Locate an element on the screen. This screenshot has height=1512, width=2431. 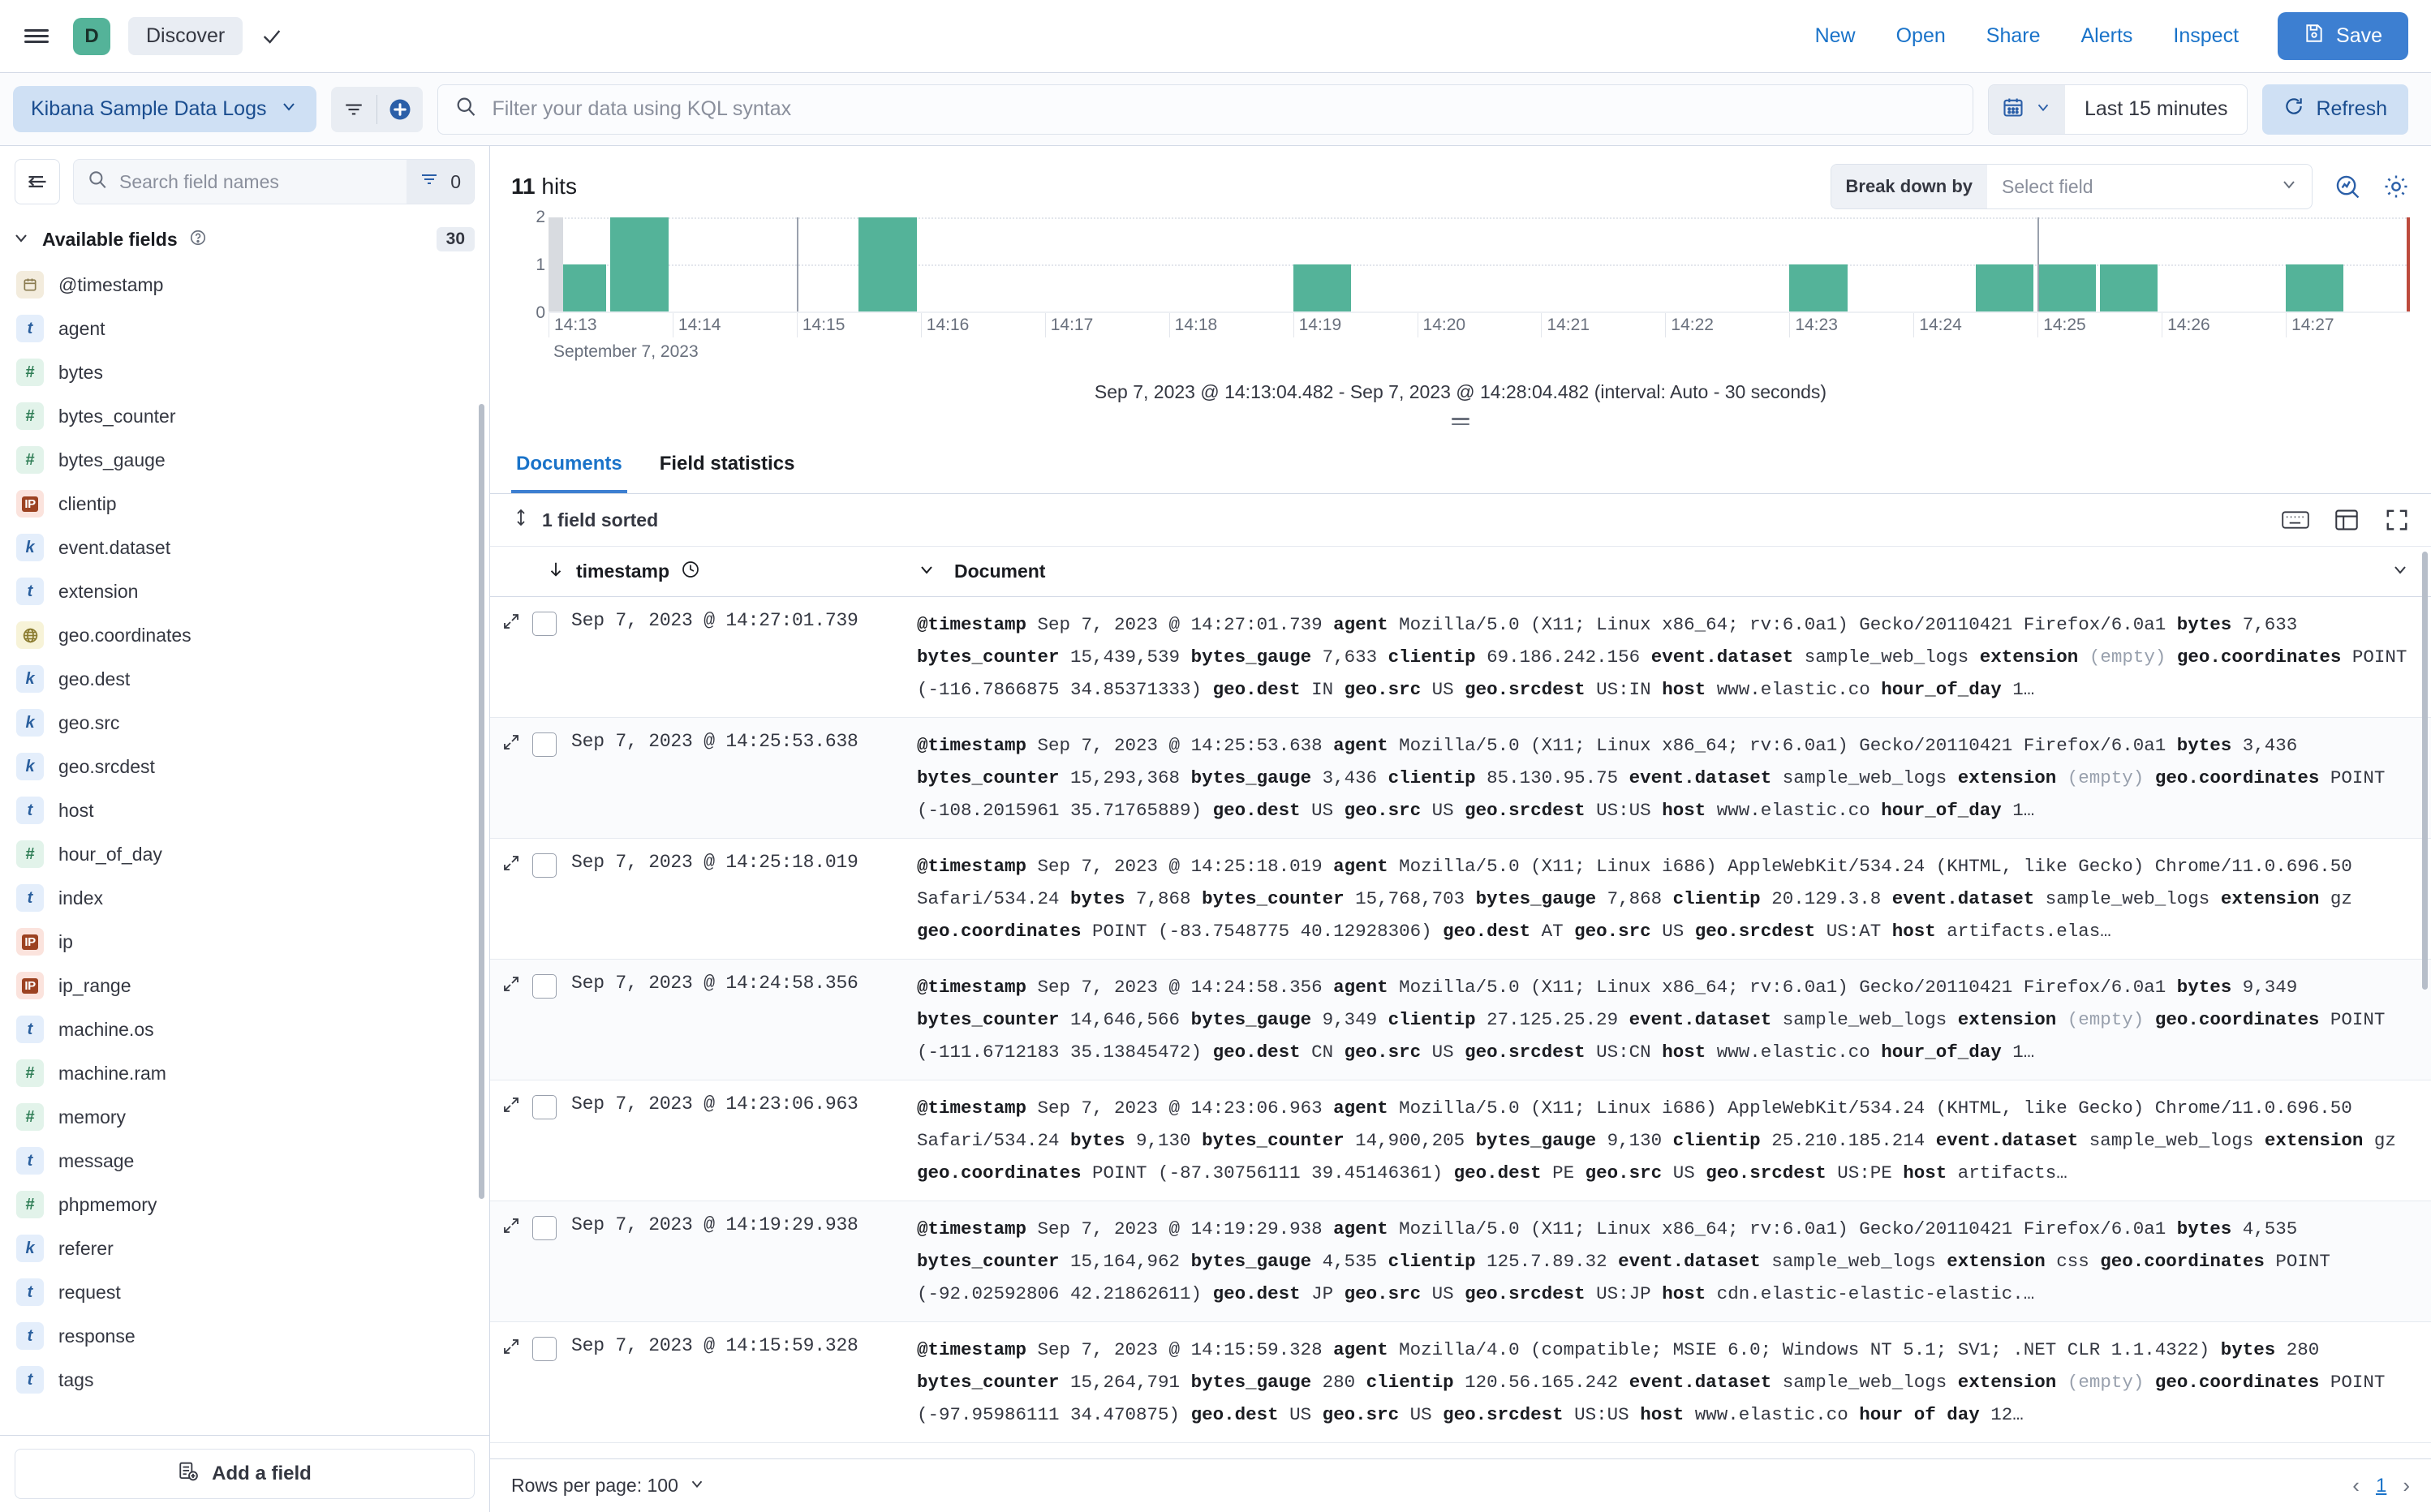
check-icon is located at coordinates (271, 36).